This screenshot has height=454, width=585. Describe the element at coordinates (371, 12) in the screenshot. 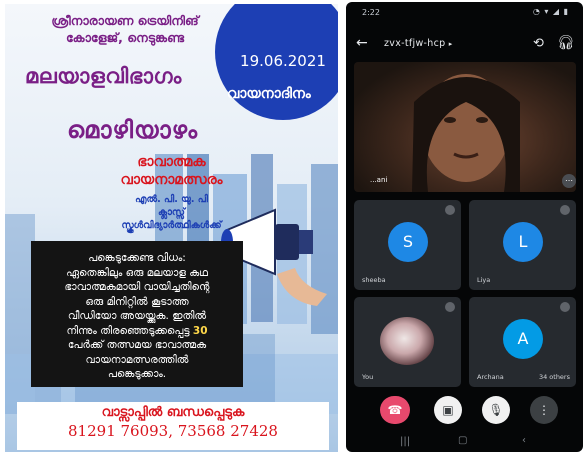

I see `status-time: 2:22` at that location.